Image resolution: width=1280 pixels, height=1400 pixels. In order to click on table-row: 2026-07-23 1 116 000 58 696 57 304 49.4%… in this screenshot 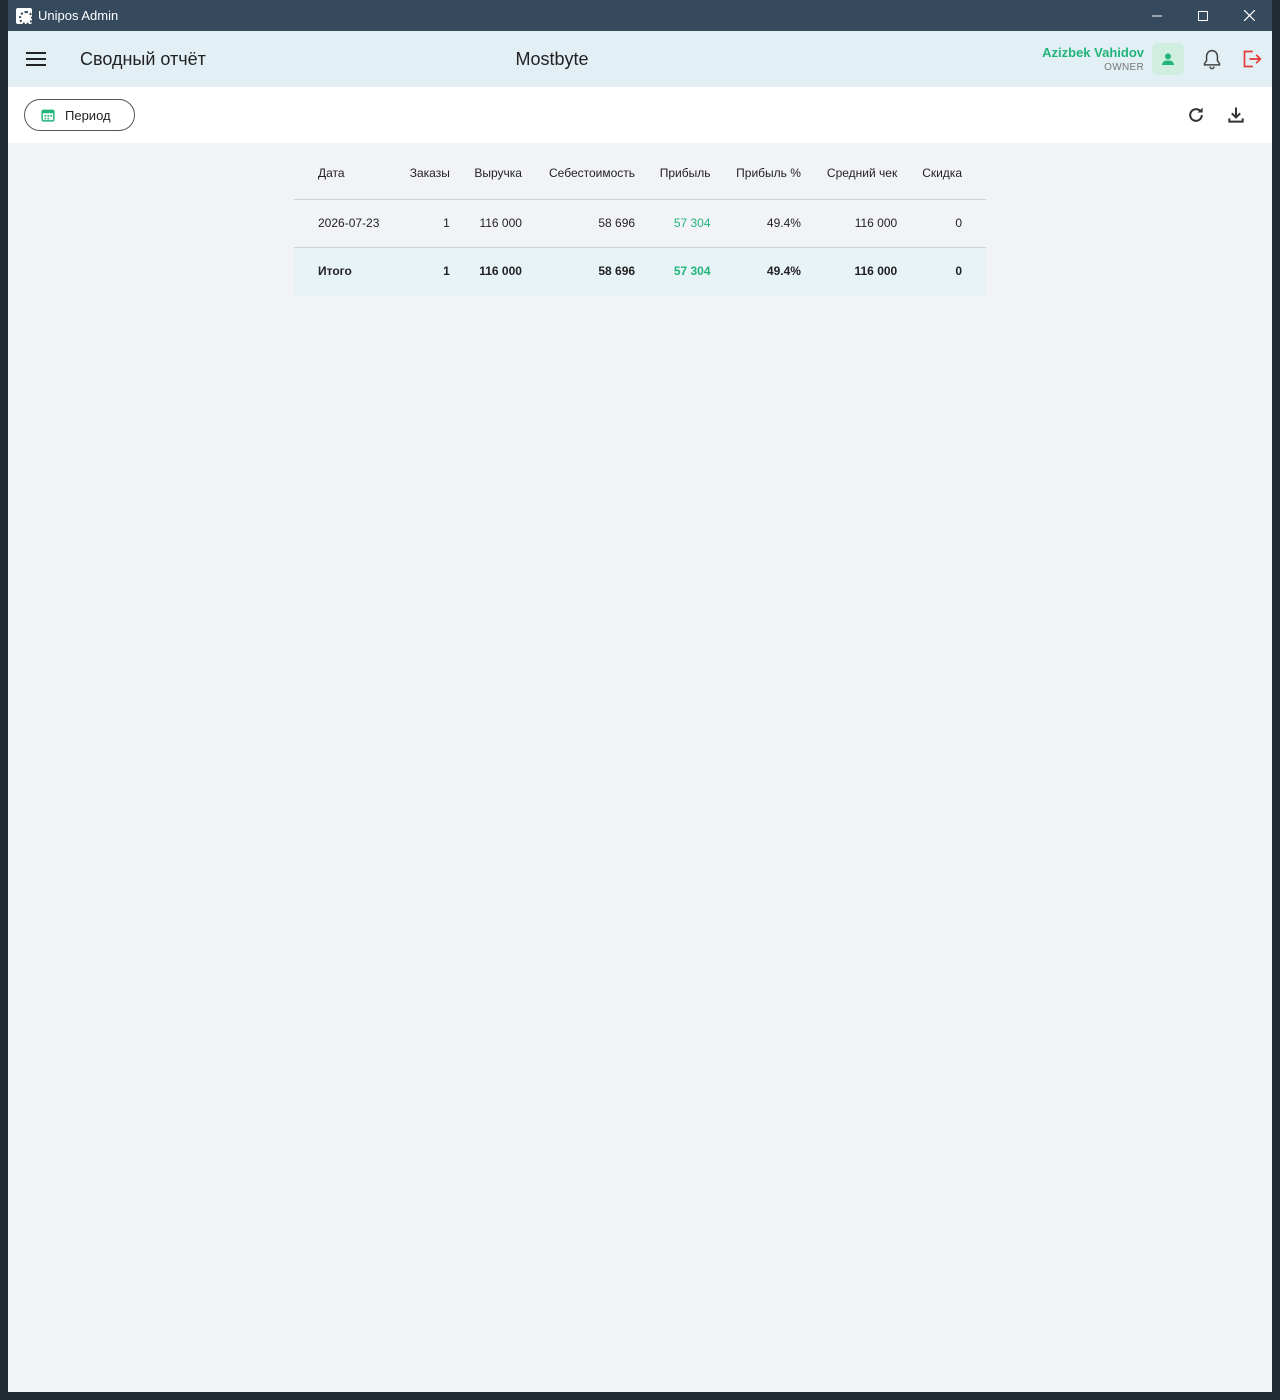, I will do `click(640, 223)`.